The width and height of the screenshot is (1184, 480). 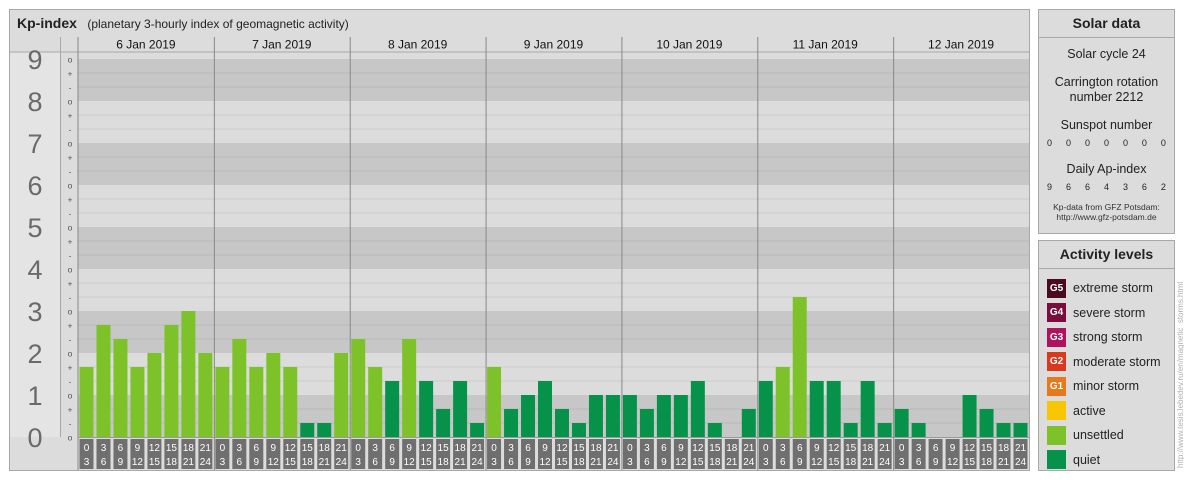 I want to click on source-line-1: Kp-data from GFZ Potsdam:, so click(x=1106, y=207).